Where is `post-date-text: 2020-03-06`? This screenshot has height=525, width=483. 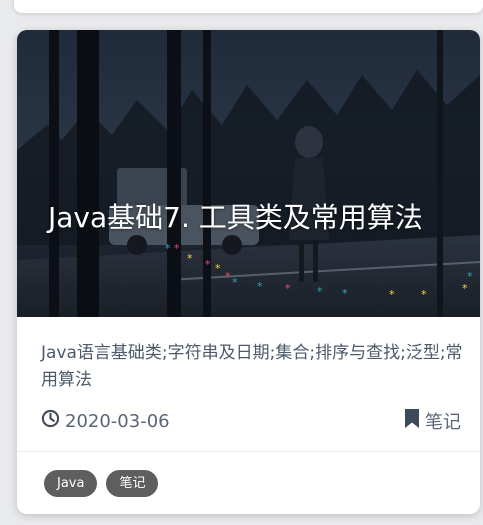 post-date-text: 2020-03-06 is located at coordinates (117, 421).